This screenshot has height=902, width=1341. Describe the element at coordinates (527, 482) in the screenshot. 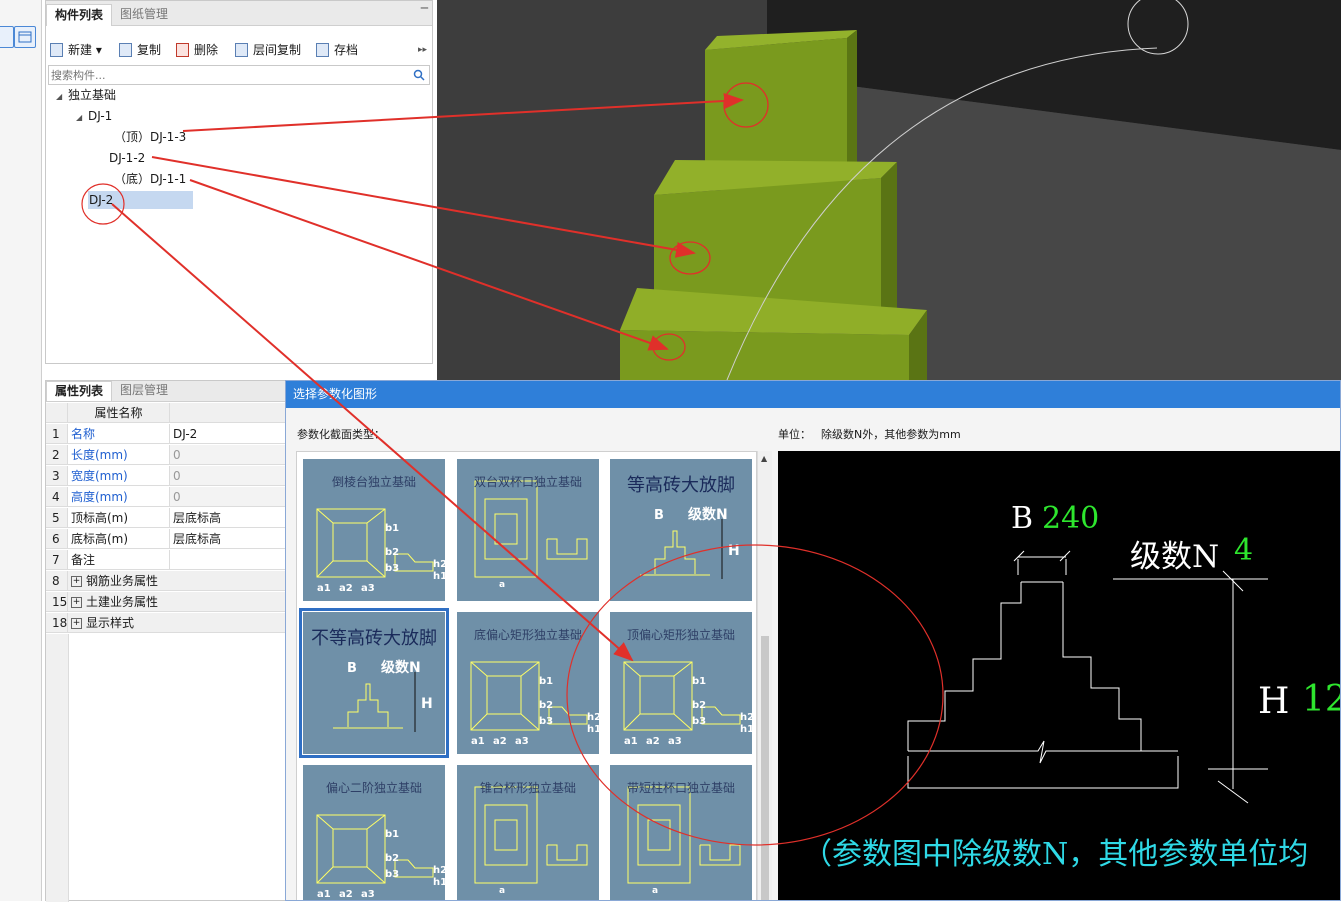

I see `thumb-title: 双台双杯口独立基础` at that location.